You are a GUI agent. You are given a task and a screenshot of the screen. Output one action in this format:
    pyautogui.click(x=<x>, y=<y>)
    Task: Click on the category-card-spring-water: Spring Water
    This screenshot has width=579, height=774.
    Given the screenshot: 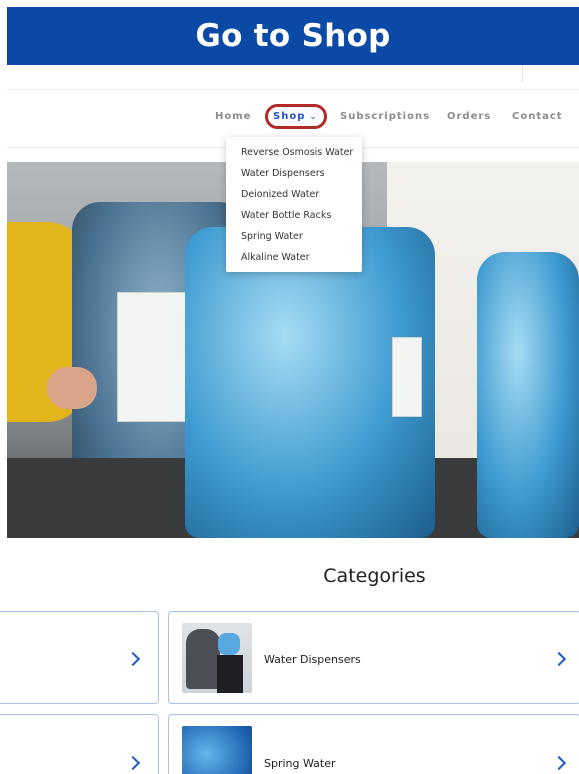 What is the action you would take?
    pyautogui.click(x=373, y=744)
    